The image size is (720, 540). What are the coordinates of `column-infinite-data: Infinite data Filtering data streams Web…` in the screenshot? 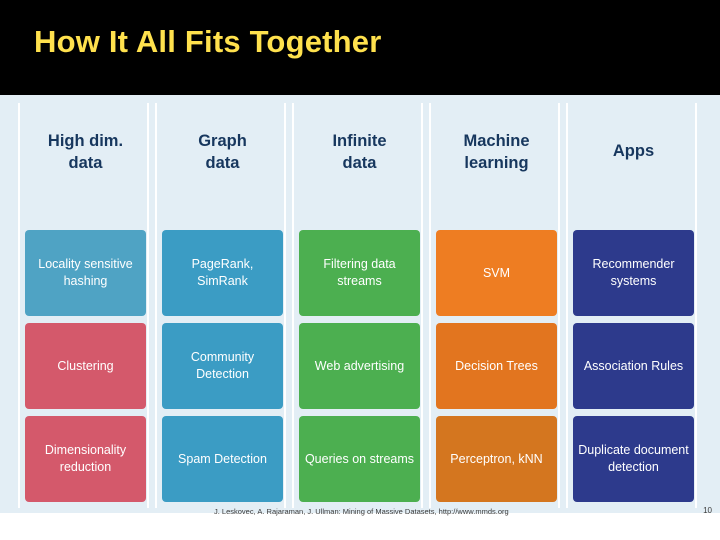 It's located at (357, 305).